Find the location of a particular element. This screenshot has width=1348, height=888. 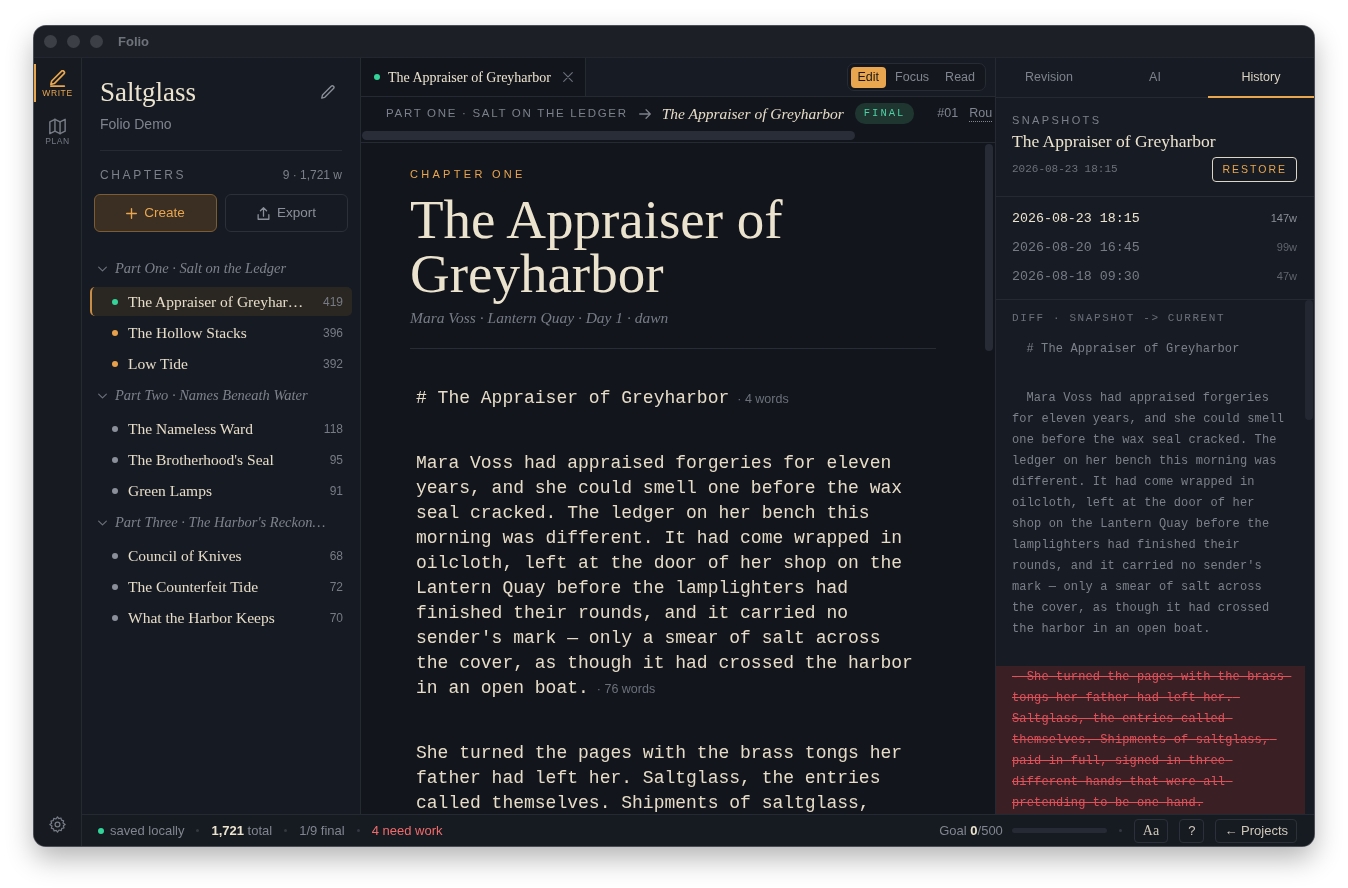

activity-tab: WRITE is located at coordinates (57, 83).